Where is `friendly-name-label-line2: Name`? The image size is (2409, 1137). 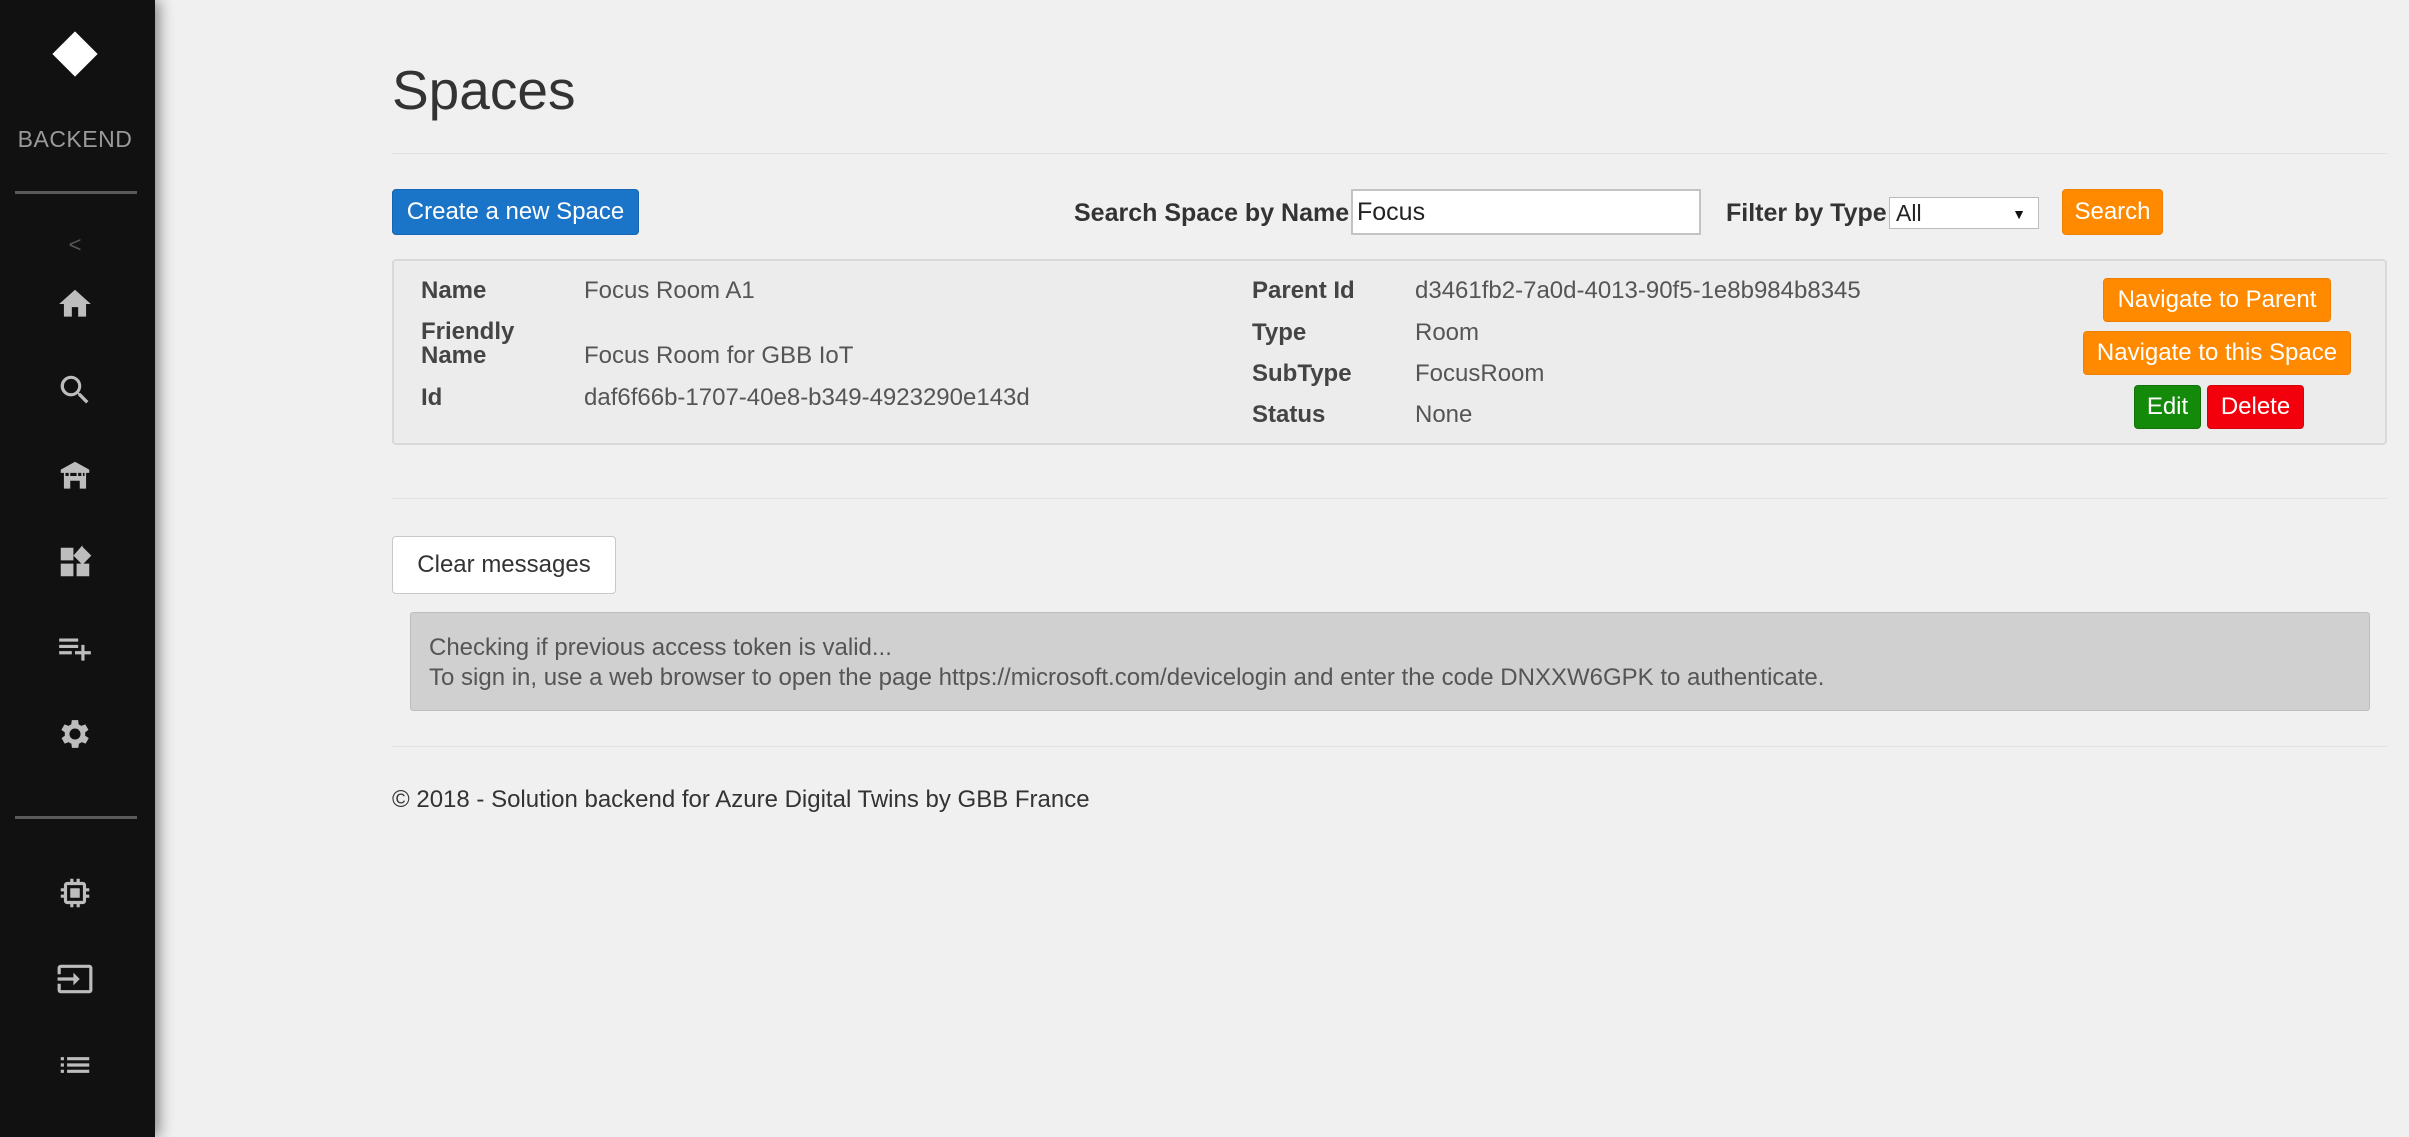
friendly-name-label-line2: Name is located at coordinates (454, 355).